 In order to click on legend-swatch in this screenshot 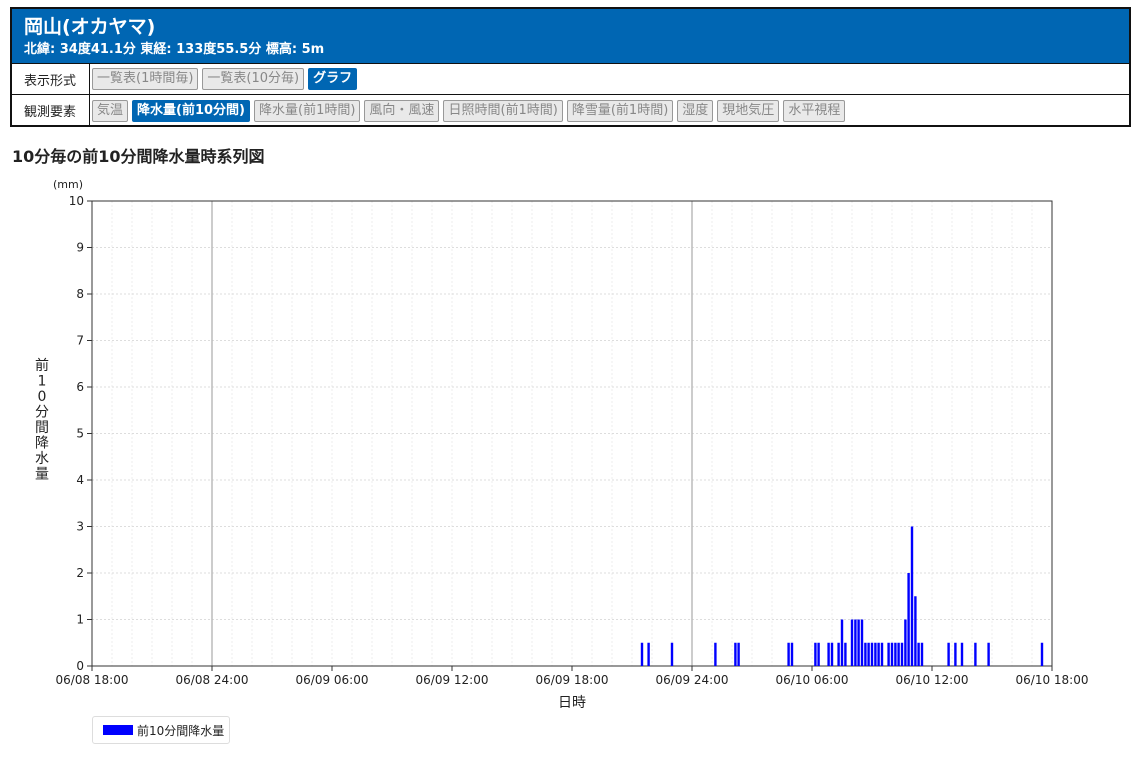, I will do `click(118, 730)`.